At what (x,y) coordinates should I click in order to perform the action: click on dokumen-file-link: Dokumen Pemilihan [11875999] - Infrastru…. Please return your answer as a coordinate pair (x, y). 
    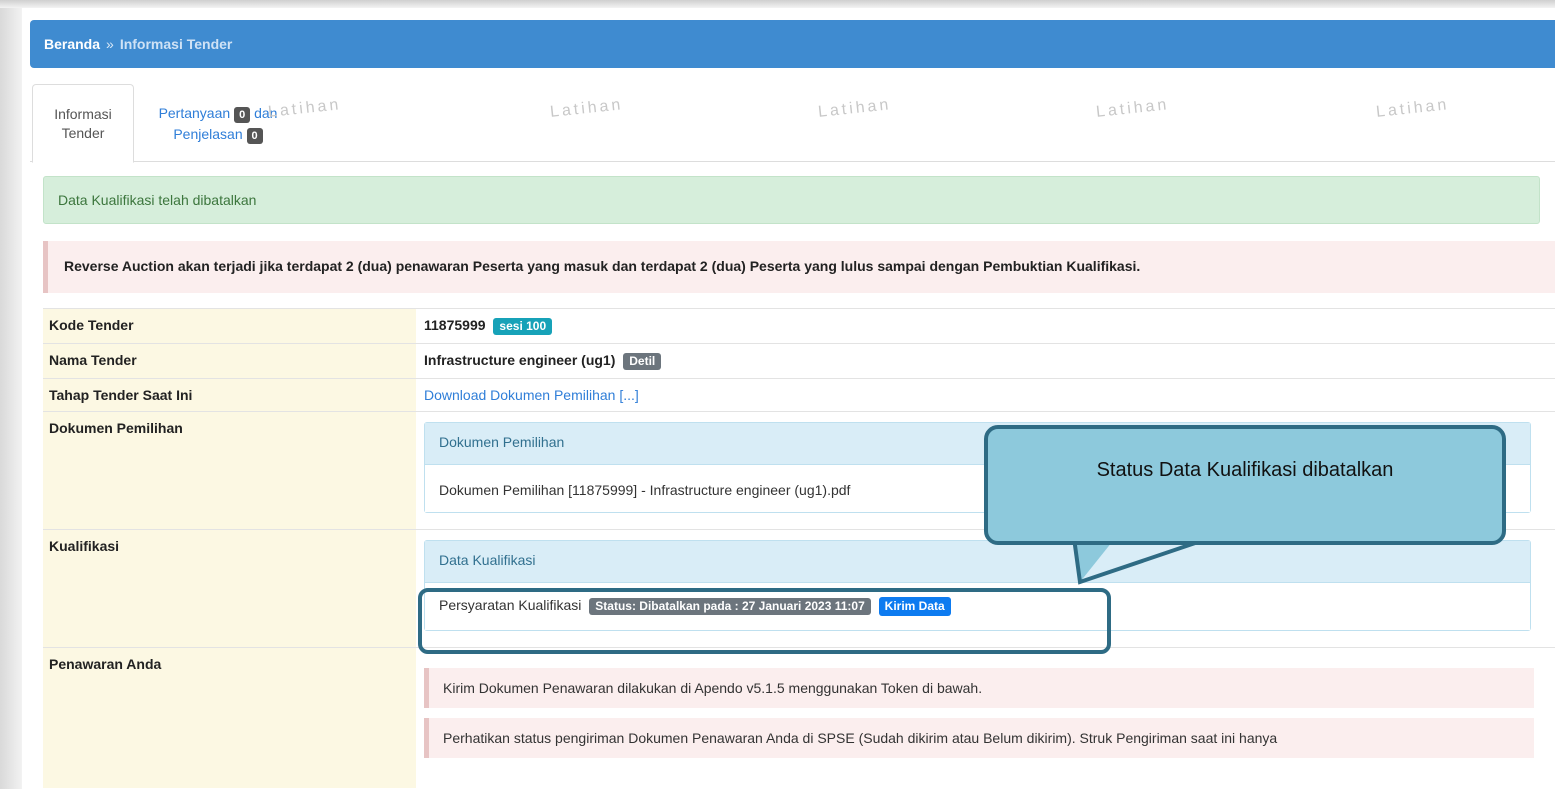
    Looking at the image, I should click on (644, 490).